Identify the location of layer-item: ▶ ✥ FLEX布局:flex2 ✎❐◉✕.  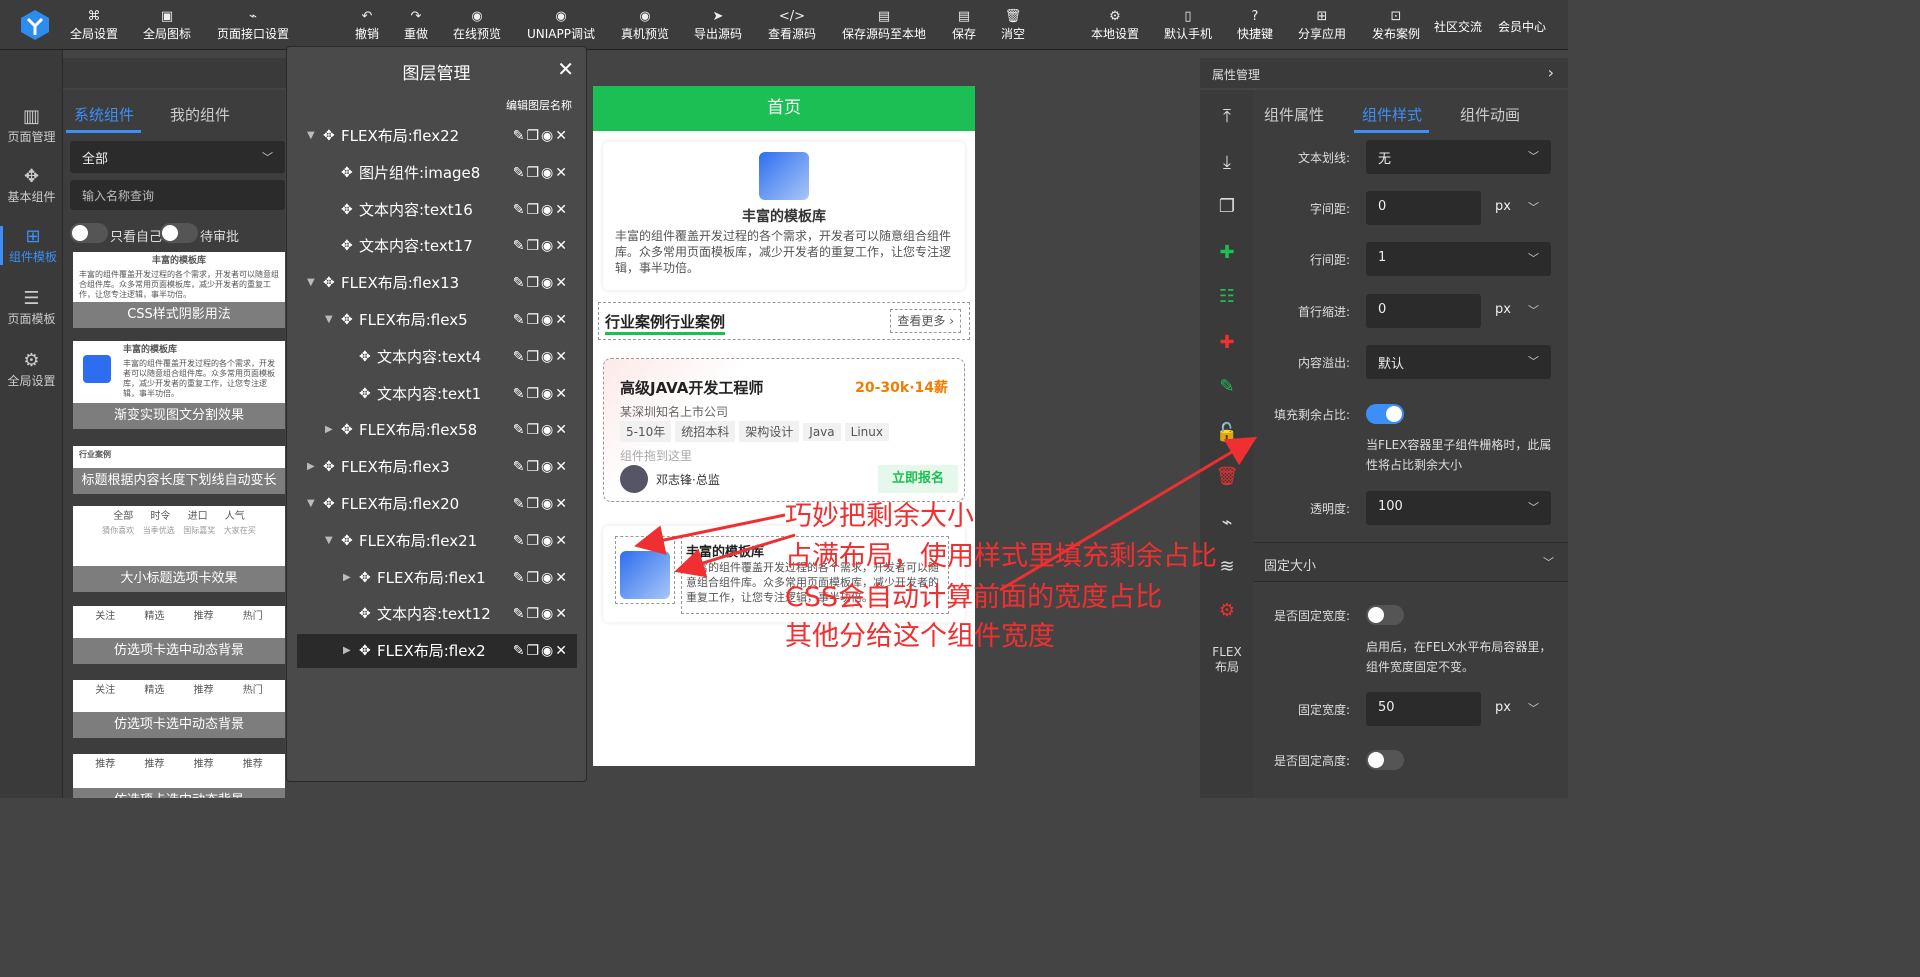
(437, 651).